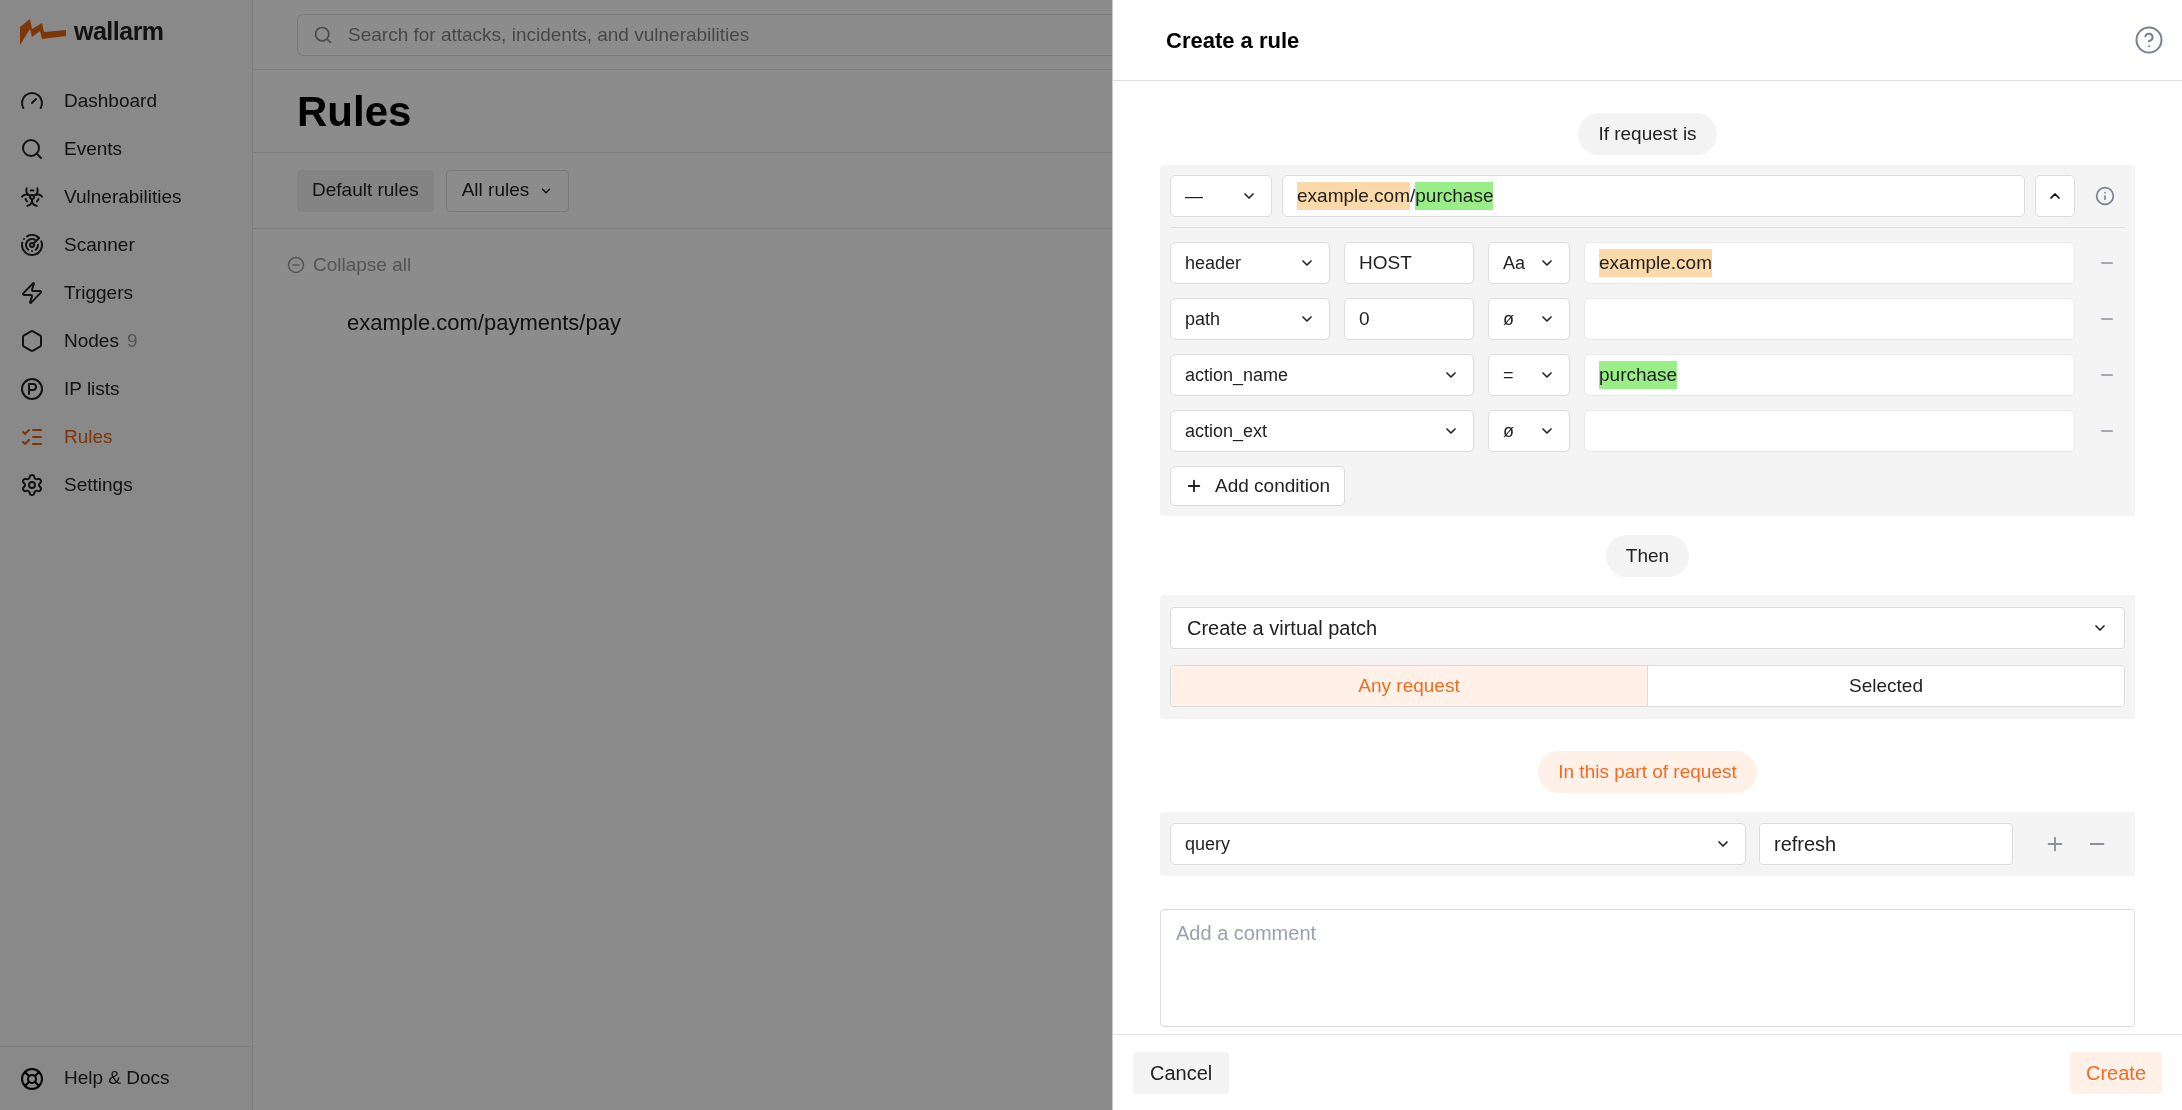 This screenshot has width=2182, height=1110. I want to click on brand-name: wallarm, so click(119, 32).